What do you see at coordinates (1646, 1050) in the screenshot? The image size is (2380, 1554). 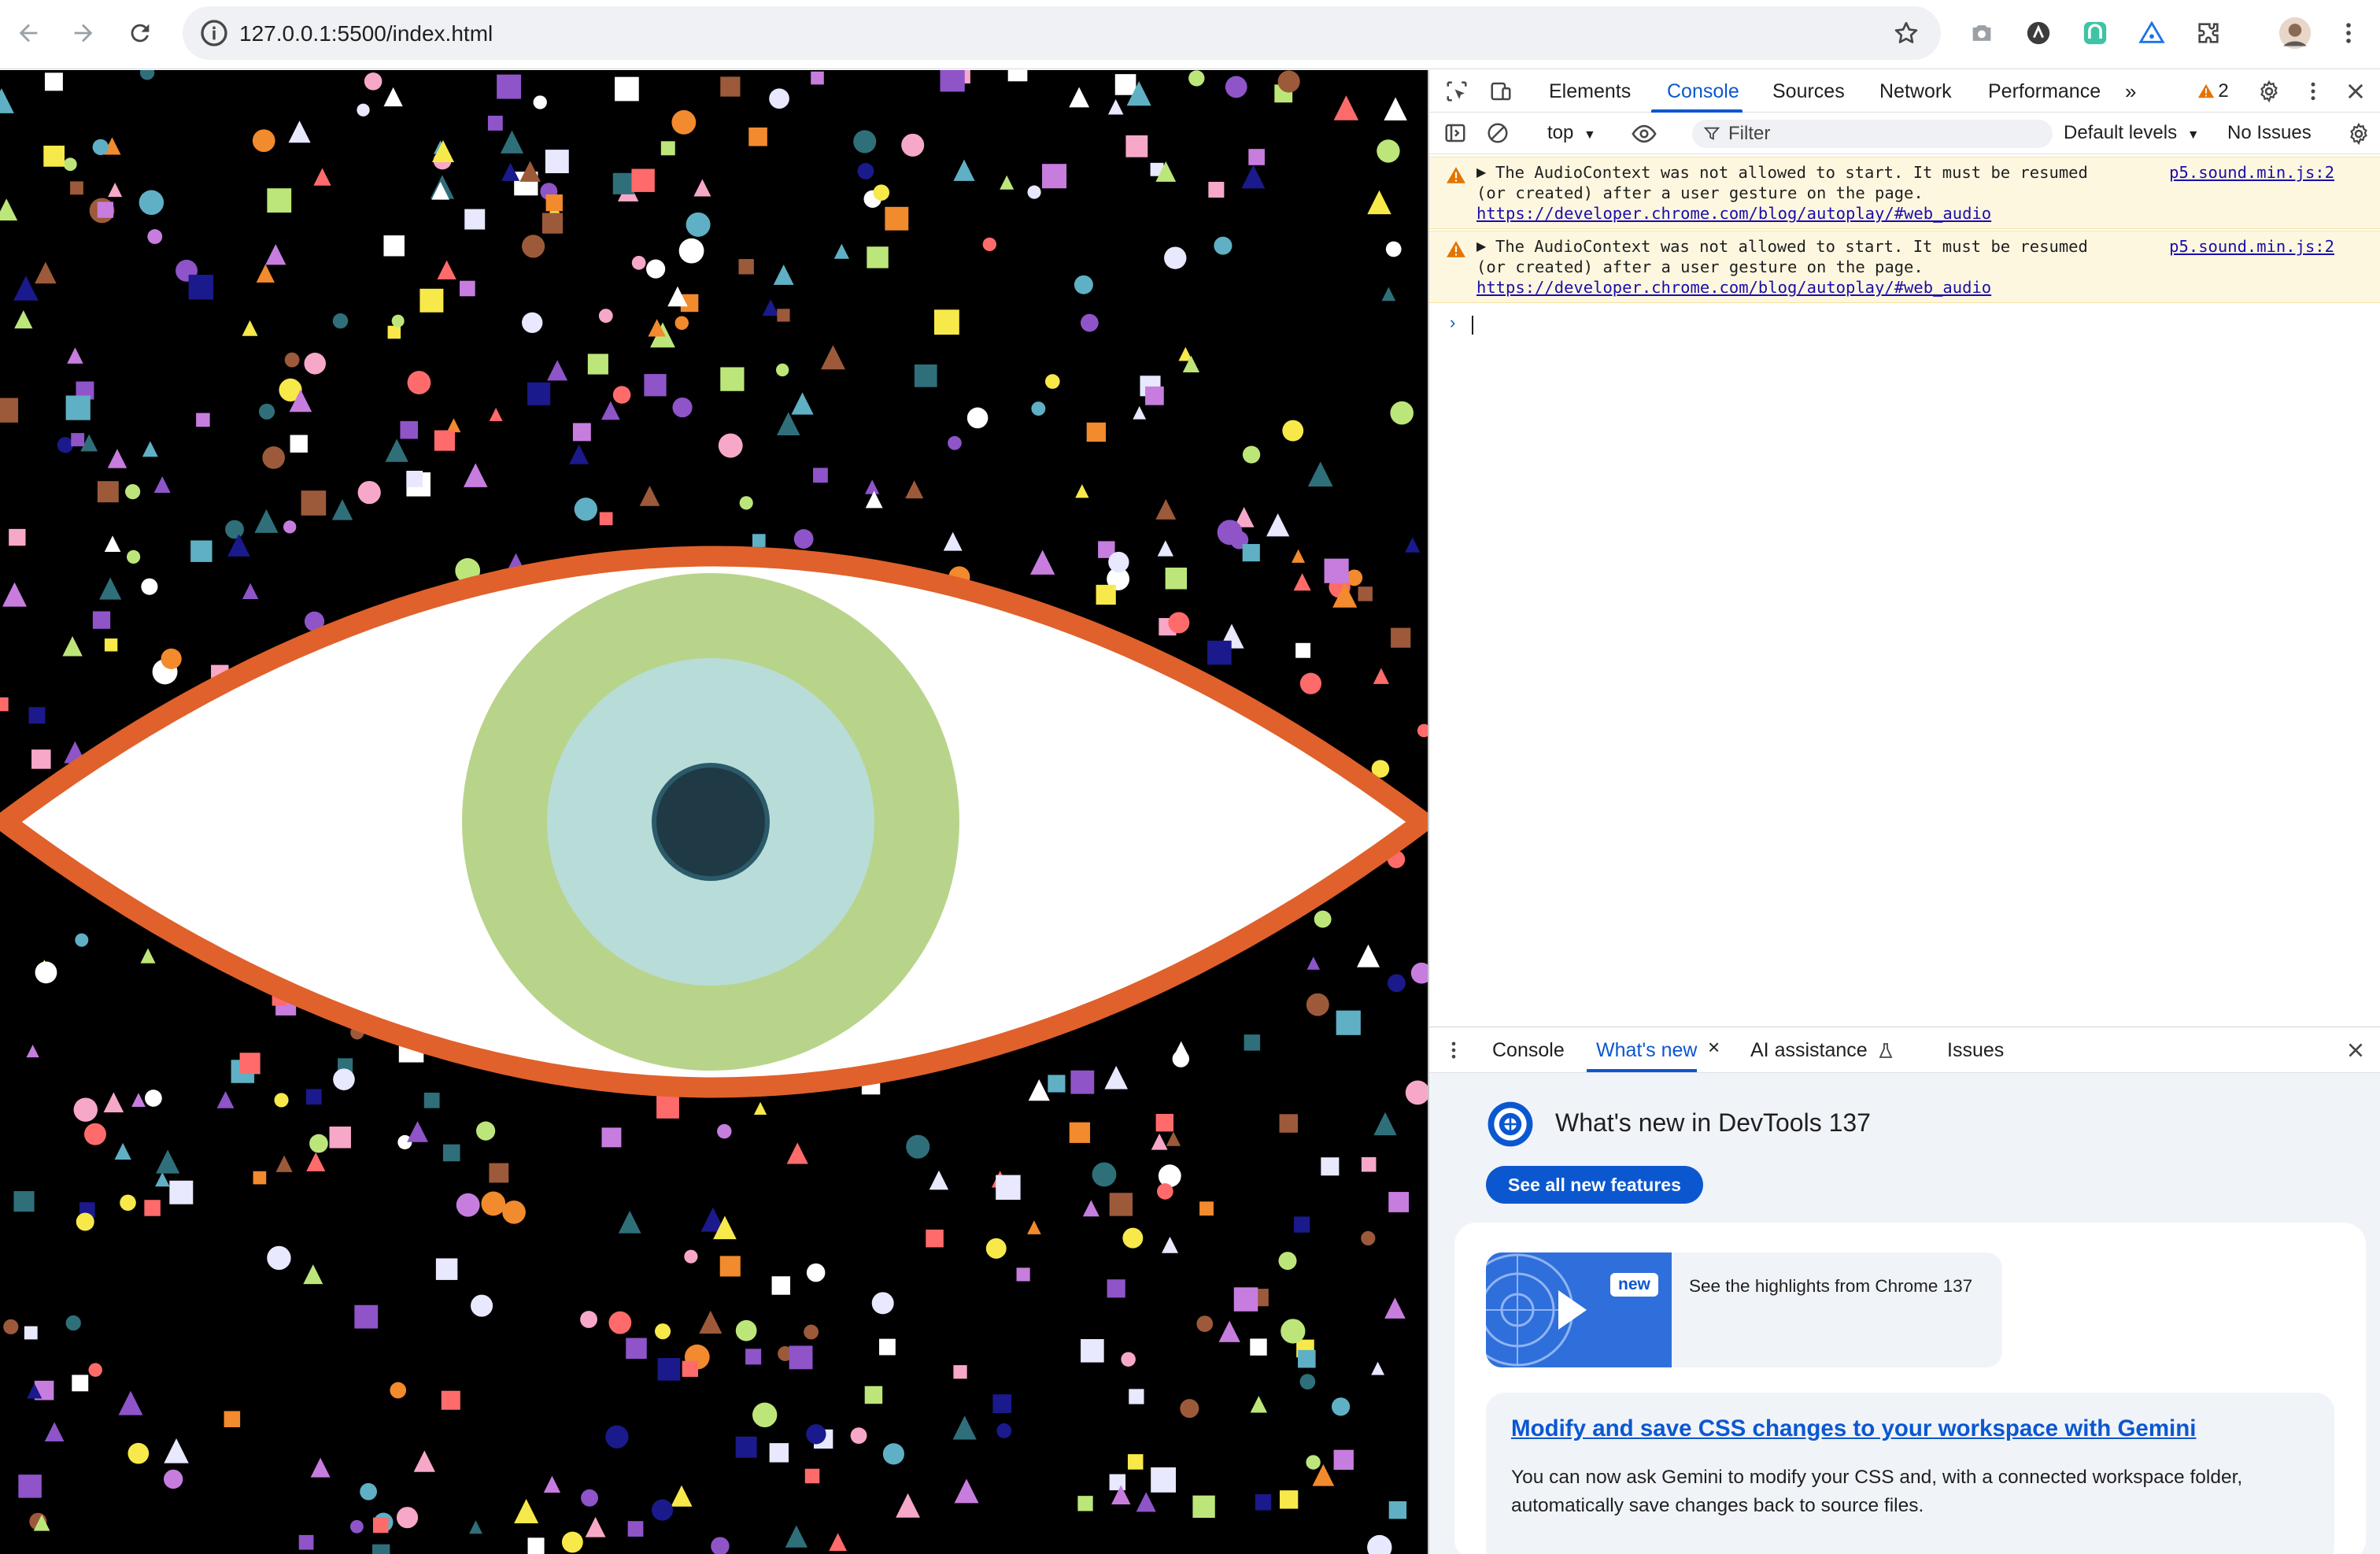 I see `drawer-tab-whats-new: What's new` at bounding box center [1646, 1050].